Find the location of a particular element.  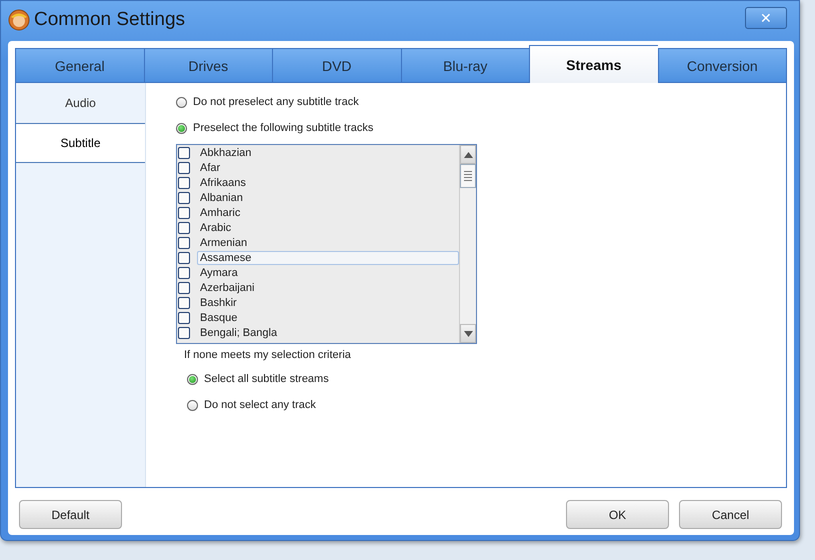

button: OK is located at coordinates (617, 514).